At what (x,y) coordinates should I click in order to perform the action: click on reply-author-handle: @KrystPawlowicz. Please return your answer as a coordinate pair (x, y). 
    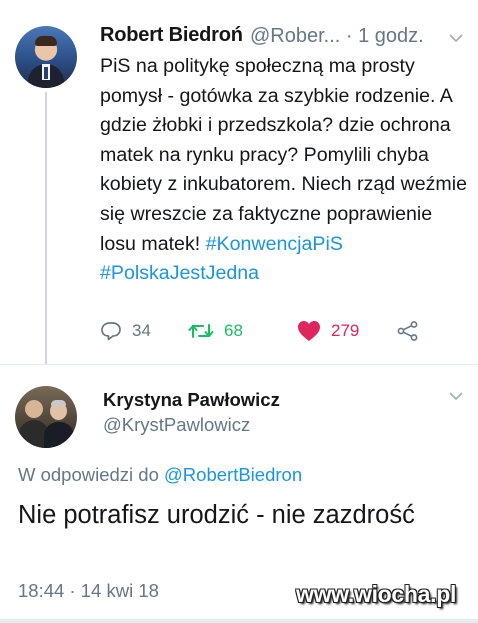
    Looking at the image, I should click on (176, 425).